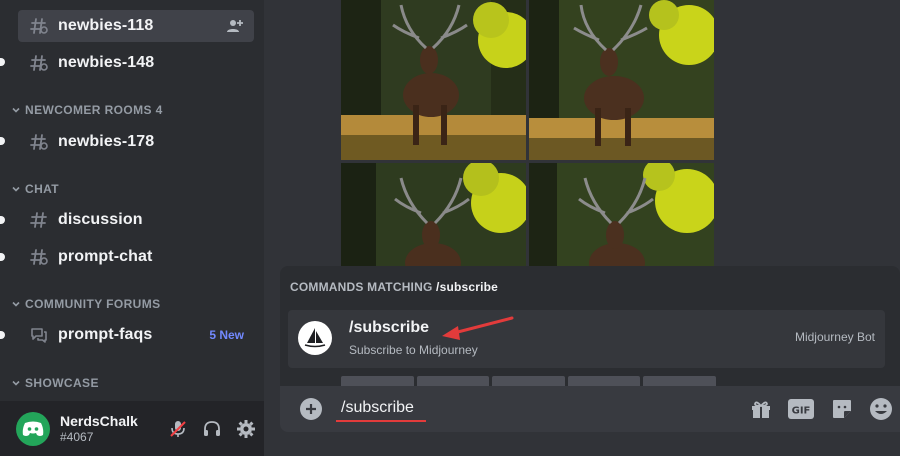 The height and width of the screenshot is (456, 900). Describe the element at coordinates (93, 304) in the screenshot. I see `category-label: COMMUNITY FORUMS` at that location.